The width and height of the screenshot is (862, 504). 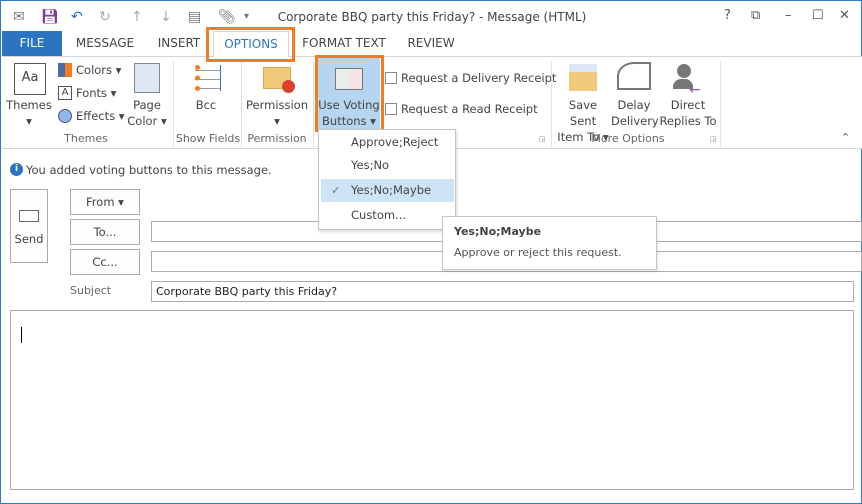 What do you see at coordinates (98, 70) in the screenshot?
I see `colors-button: Colors ▾` at bounding box center [98, 70].